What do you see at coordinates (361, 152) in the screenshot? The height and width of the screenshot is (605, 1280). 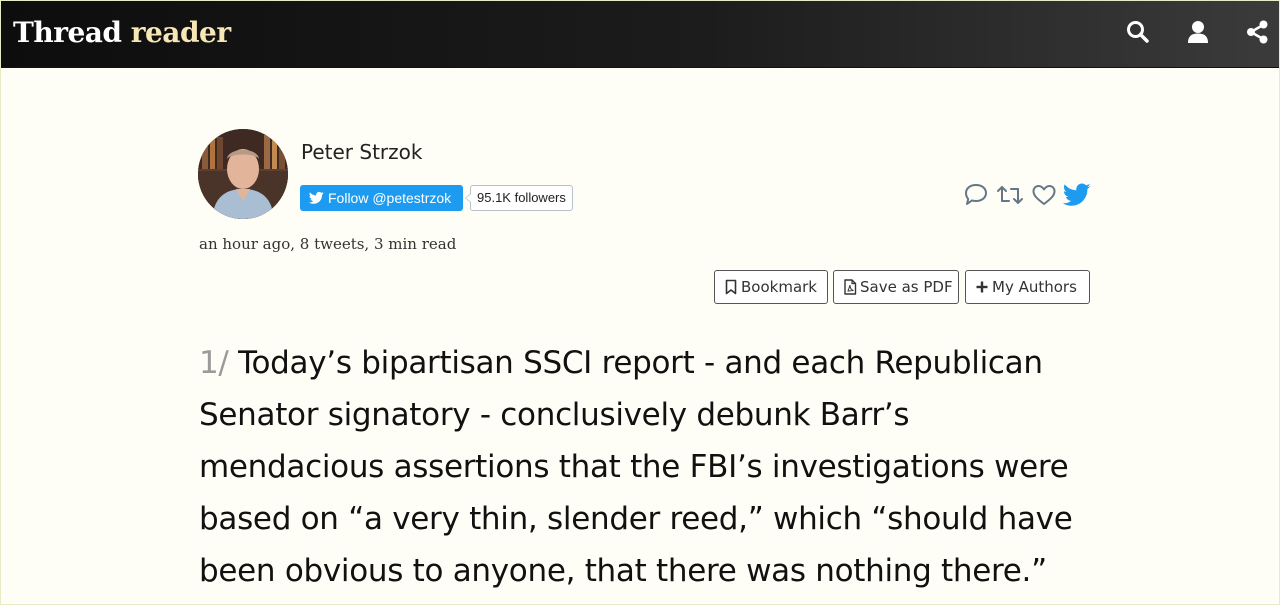 I see `author-name: Peter Strzok` at bounding box center [361, 152].